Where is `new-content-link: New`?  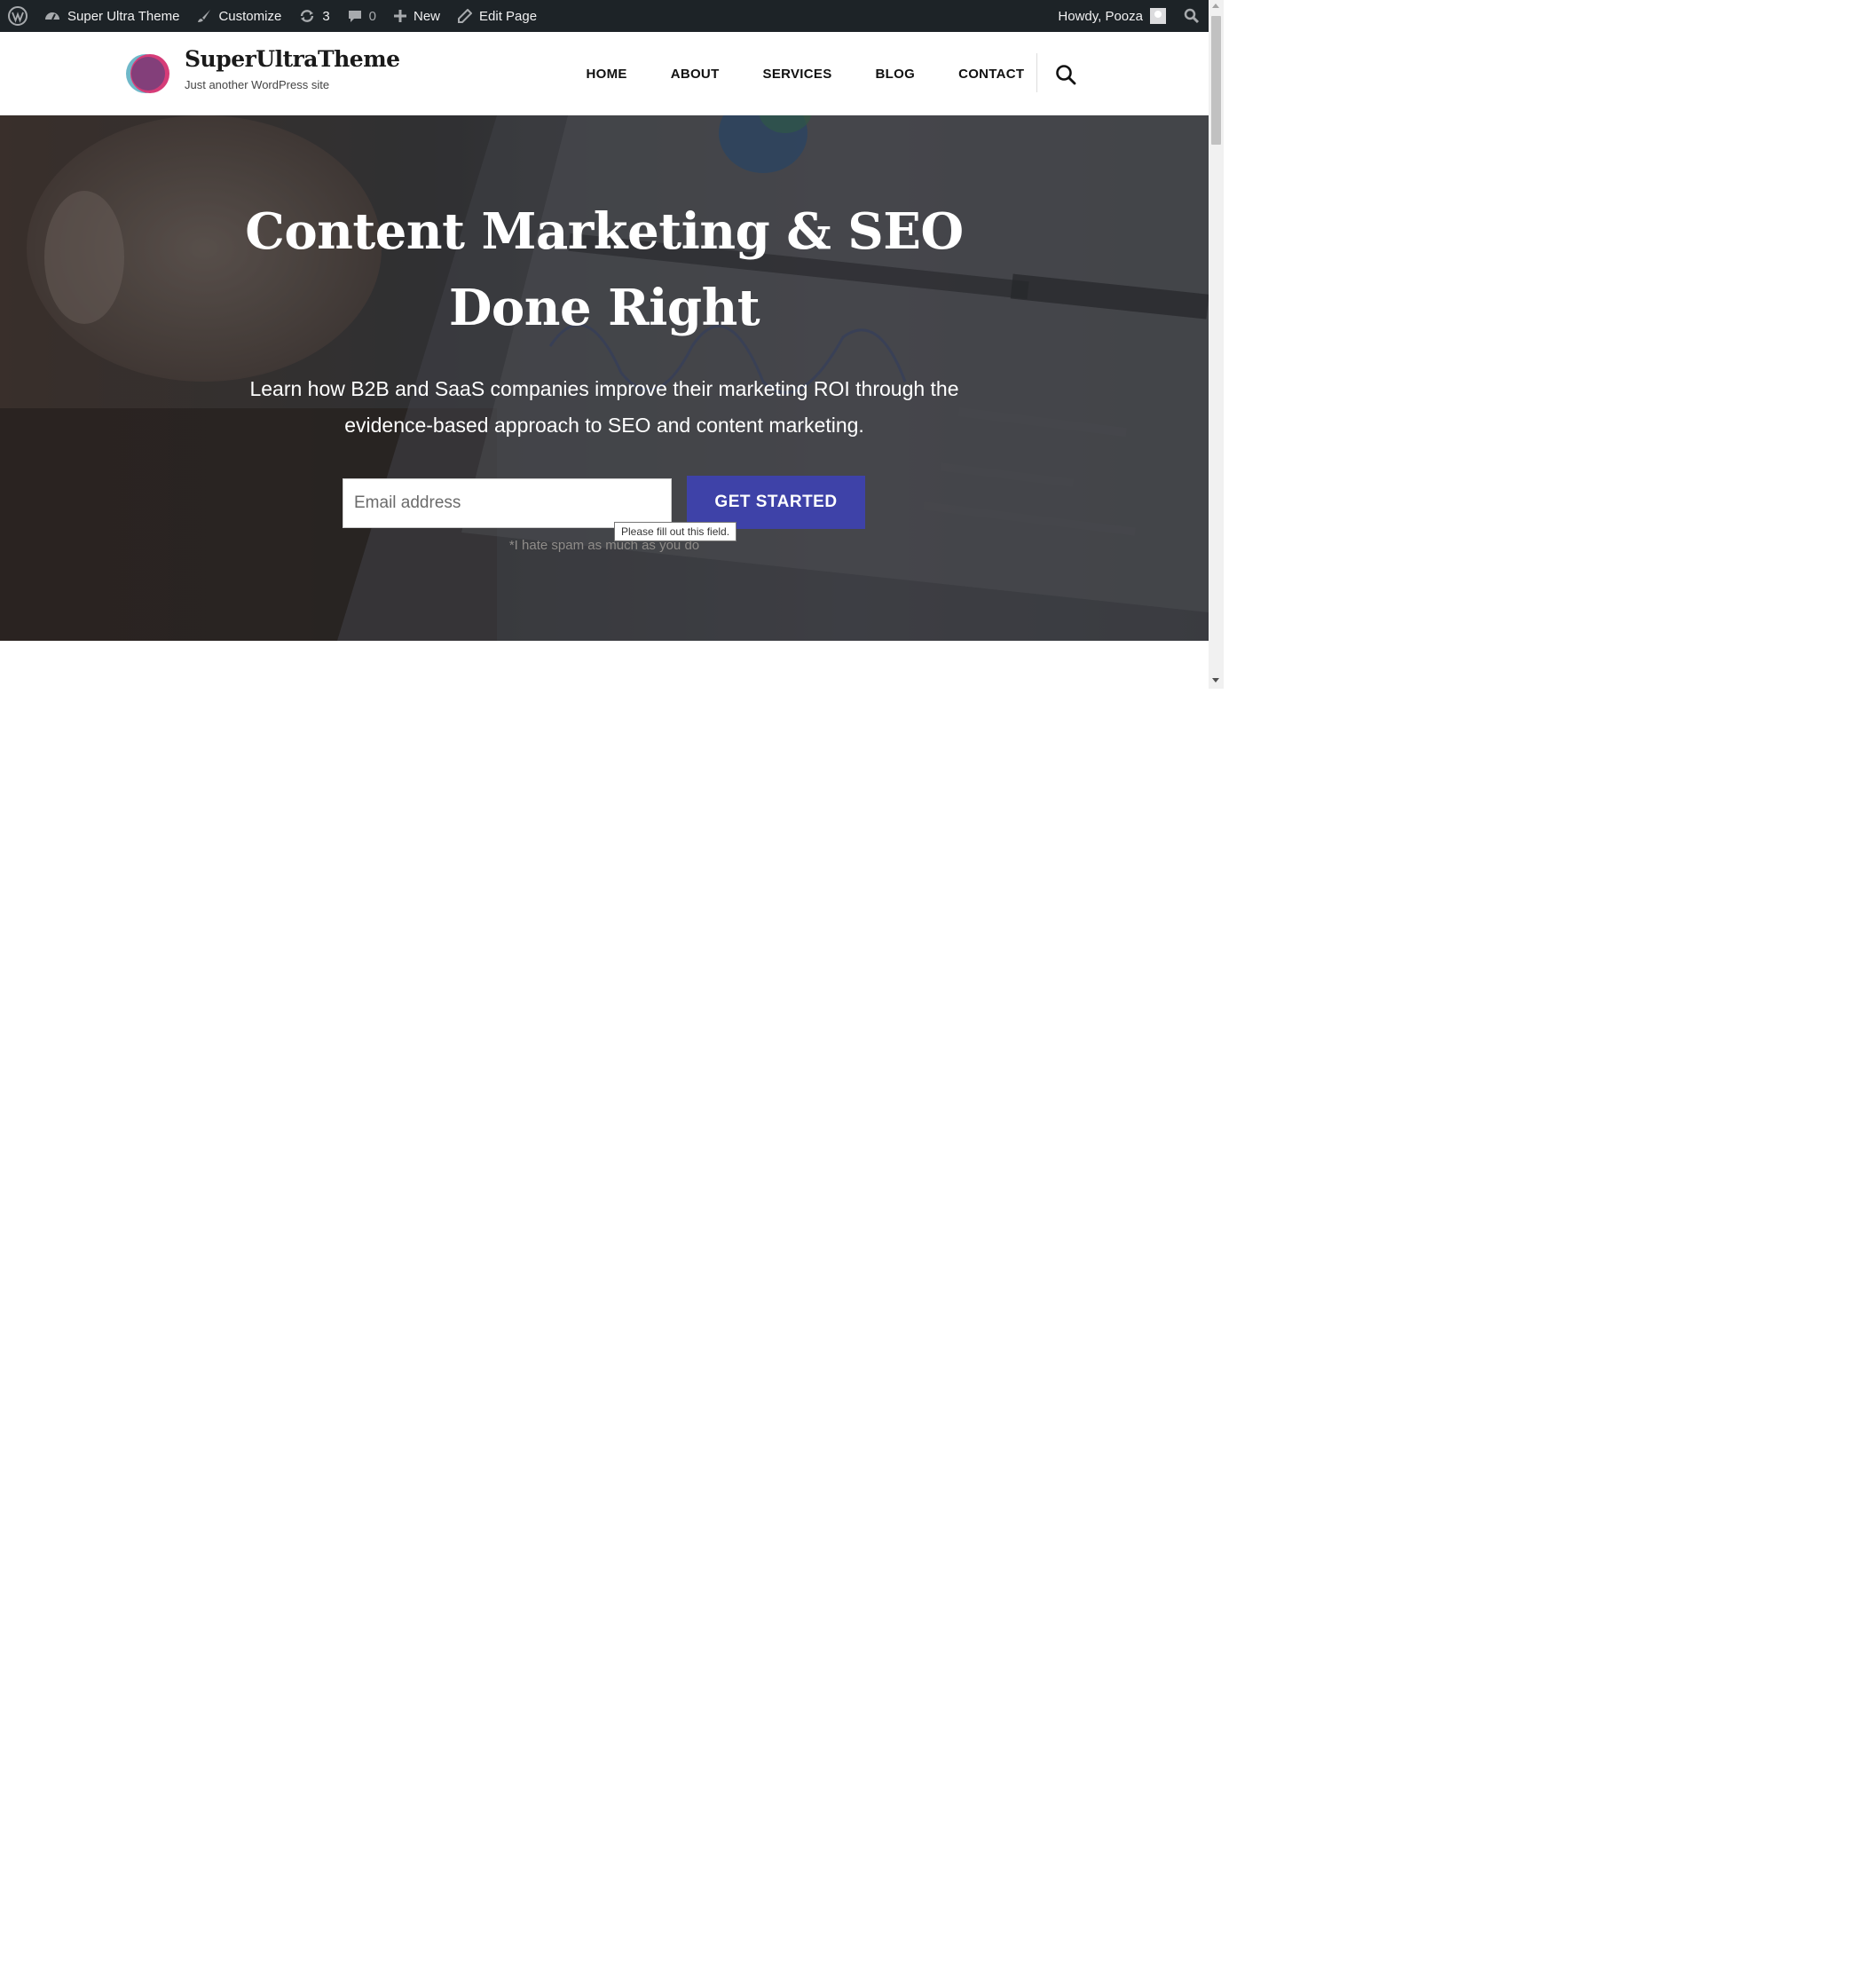 new-content-link: New is located at coordinates (417, 16).